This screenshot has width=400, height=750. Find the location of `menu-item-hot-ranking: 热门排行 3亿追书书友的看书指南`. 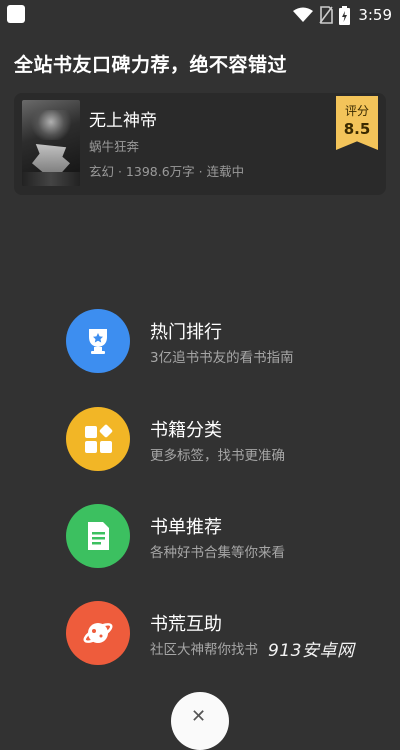

menu-item-hot-ranking: 热门排行 3亿追书书友的看书指南 is located at coordinates (216, 344).